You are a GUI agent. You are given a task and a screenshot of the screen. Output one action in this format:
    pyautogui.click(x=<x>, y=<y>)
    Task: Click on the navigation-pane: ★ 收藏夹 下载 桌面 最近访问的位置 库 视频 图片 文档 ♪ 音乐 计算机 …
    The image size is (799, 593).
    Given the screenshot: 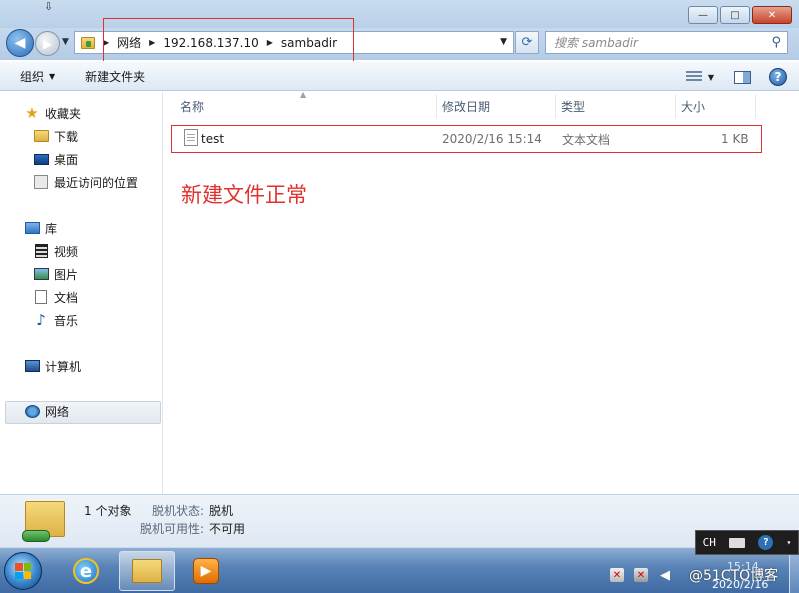 What is the action you would take?
    pyautogui.click(x=81, y=293)
    